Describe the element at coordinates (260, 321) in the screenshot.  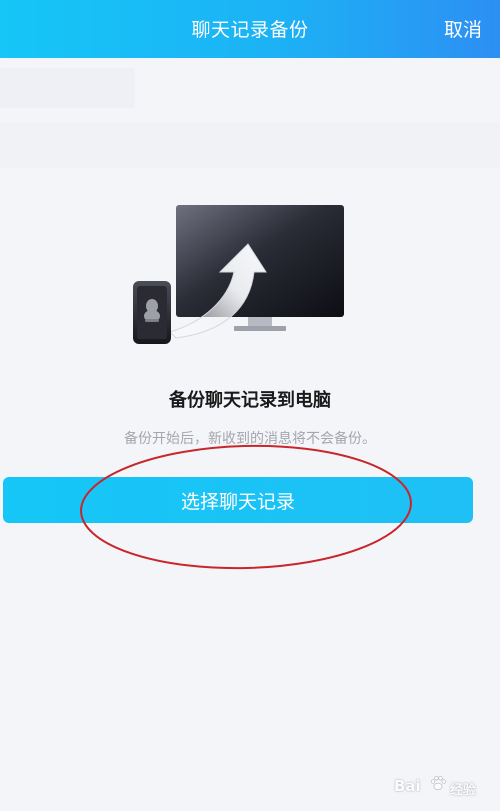
I see `monitor-neck` at that location.